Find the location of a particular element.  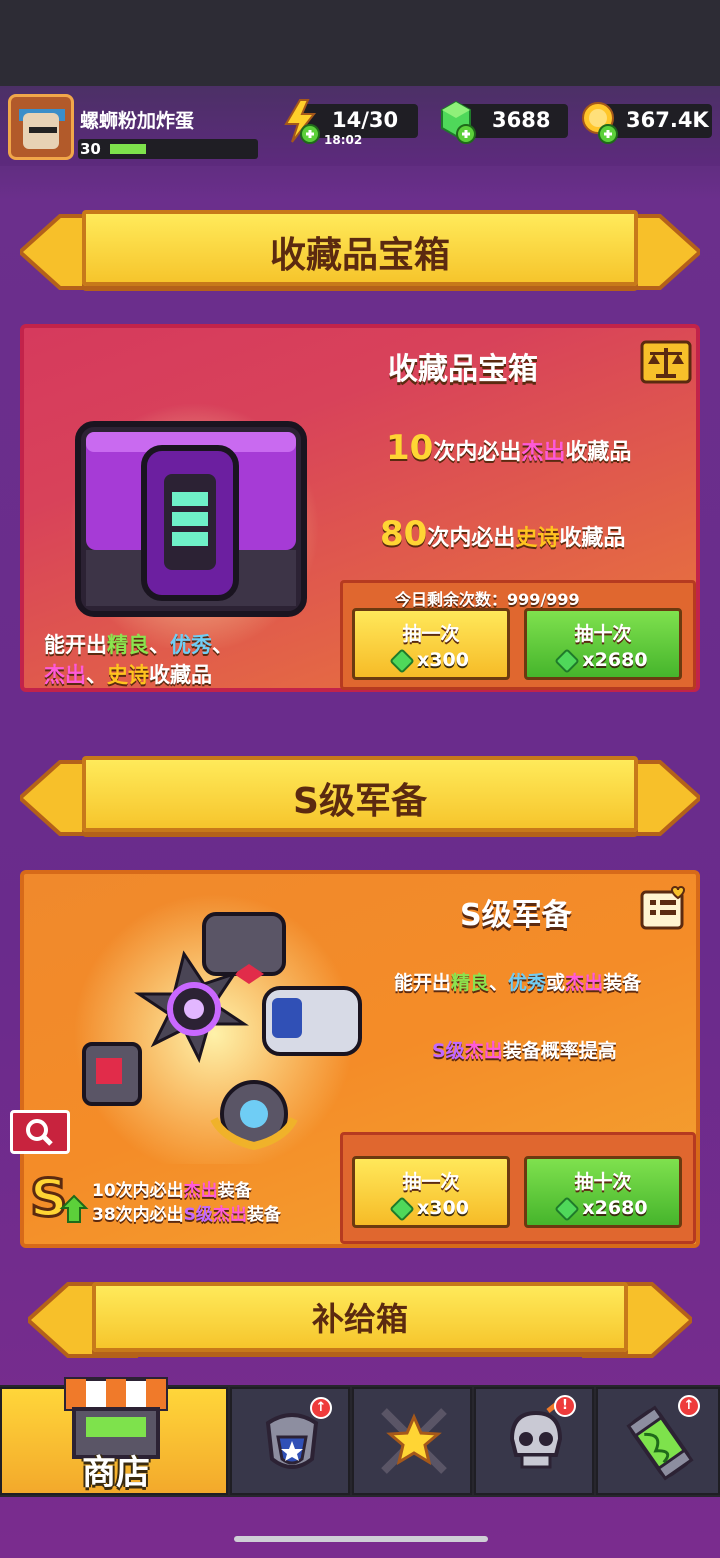

gear-rarity-line: 能开出精良、优秀或杰出装备 is located at coordinates (517, 981).